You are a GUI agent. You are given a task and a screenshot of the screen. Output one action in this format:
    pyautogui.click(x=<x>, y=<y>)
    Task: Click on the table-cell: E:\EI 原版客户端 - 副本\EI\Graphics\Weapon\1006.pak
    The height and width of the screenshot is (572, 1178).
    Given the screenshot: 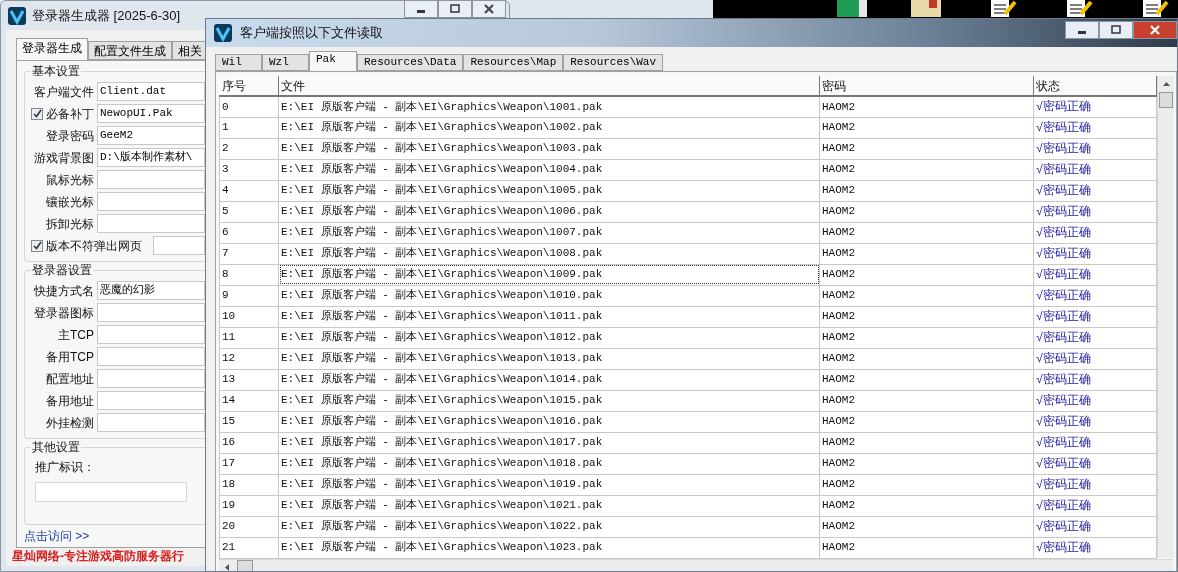 What is the action you would take?
    pyautogui.click(x=549, y=211)
    